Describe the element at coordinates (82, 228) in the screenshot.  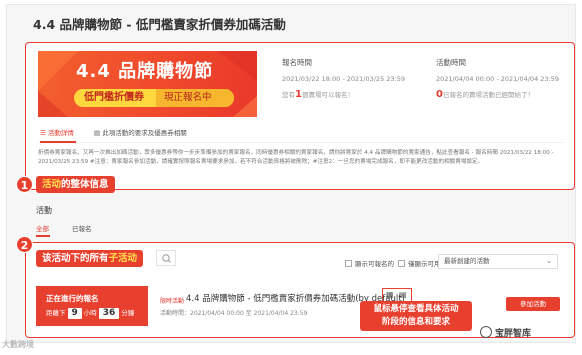
I see `tab-registered: 已報名` at that location.